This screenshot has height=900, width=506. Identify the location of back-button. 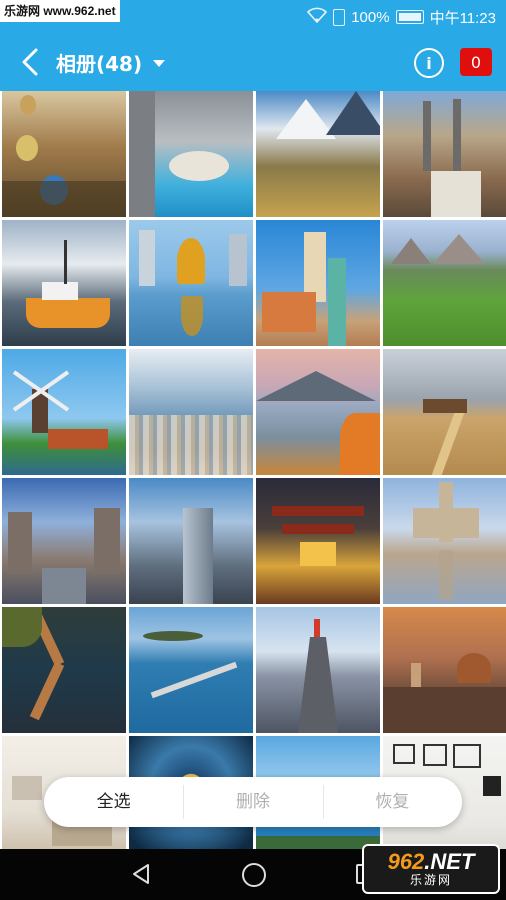
(30, 62).